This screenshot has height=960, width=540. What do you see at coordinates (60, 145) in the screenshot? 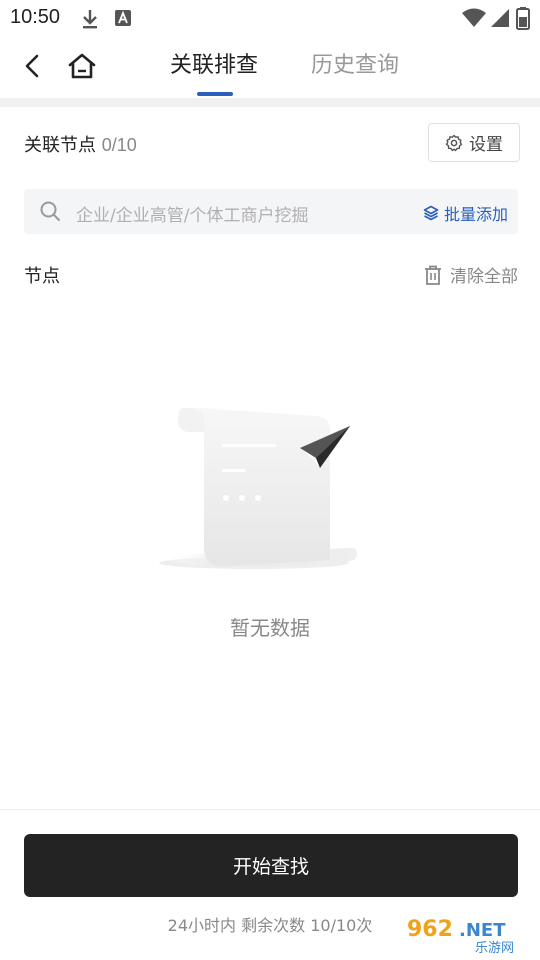
I see `associated-nodes-label: 关联节点` at bounding box center [60, 145].